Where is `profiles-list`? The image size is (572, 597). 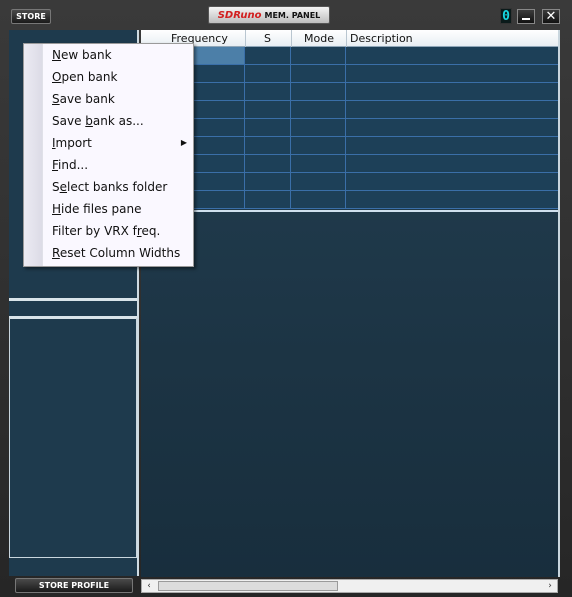
profiles-list is located at coordinates (73, 438).